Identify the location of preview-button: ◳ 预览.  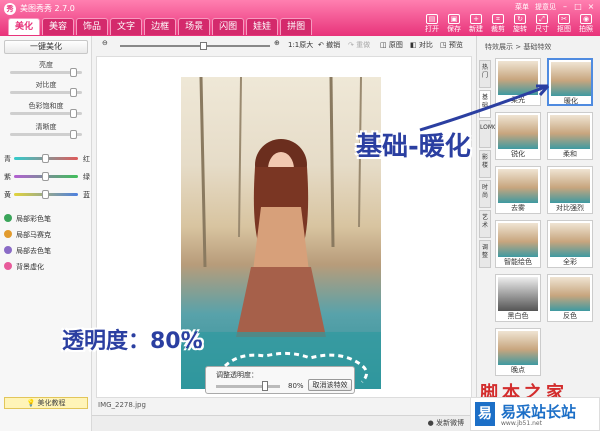
(451, 45).